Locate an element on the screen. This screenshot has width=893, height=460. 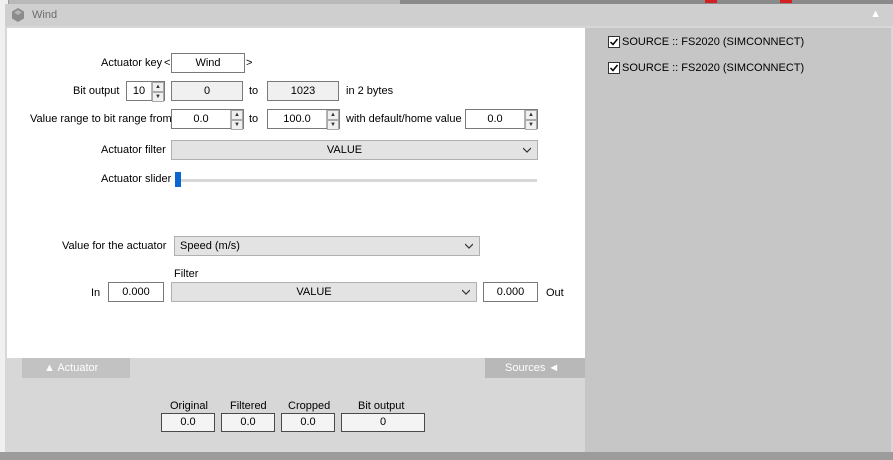
filter-dropdown: VALUE is located at coordinates (324, 292).